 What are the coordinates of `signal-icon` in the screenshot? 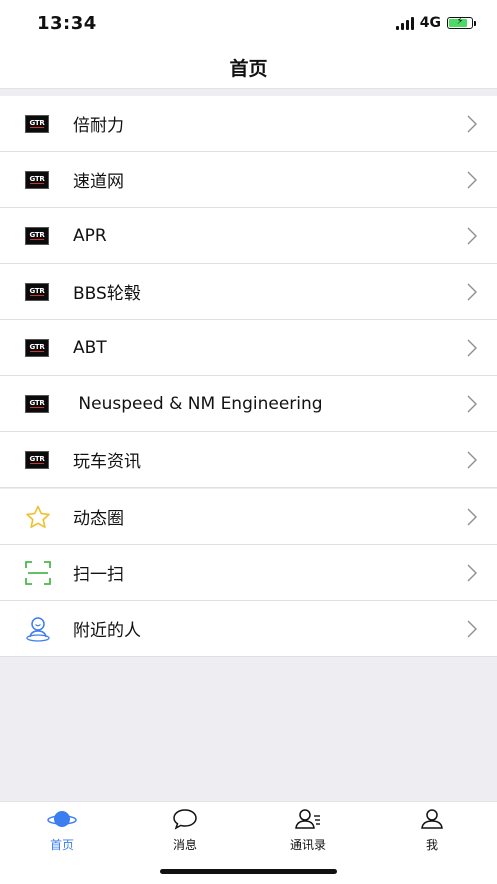 It's located at (404, 23).